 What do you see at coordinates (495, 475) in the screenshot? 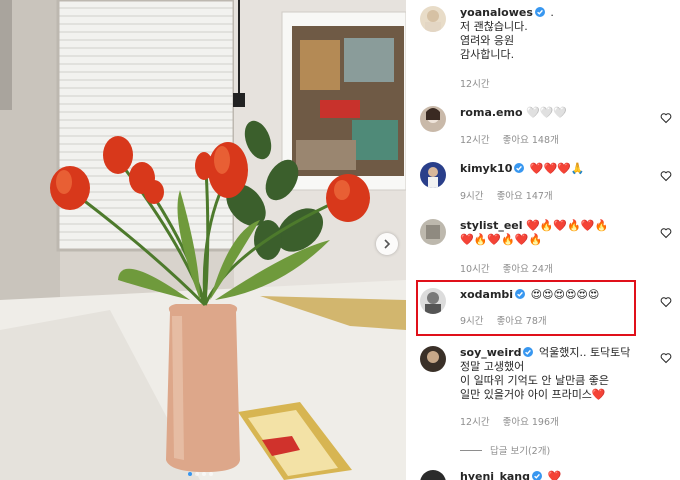
I see `comment-username: hyeni_kang` at bounding box center [495, 475].